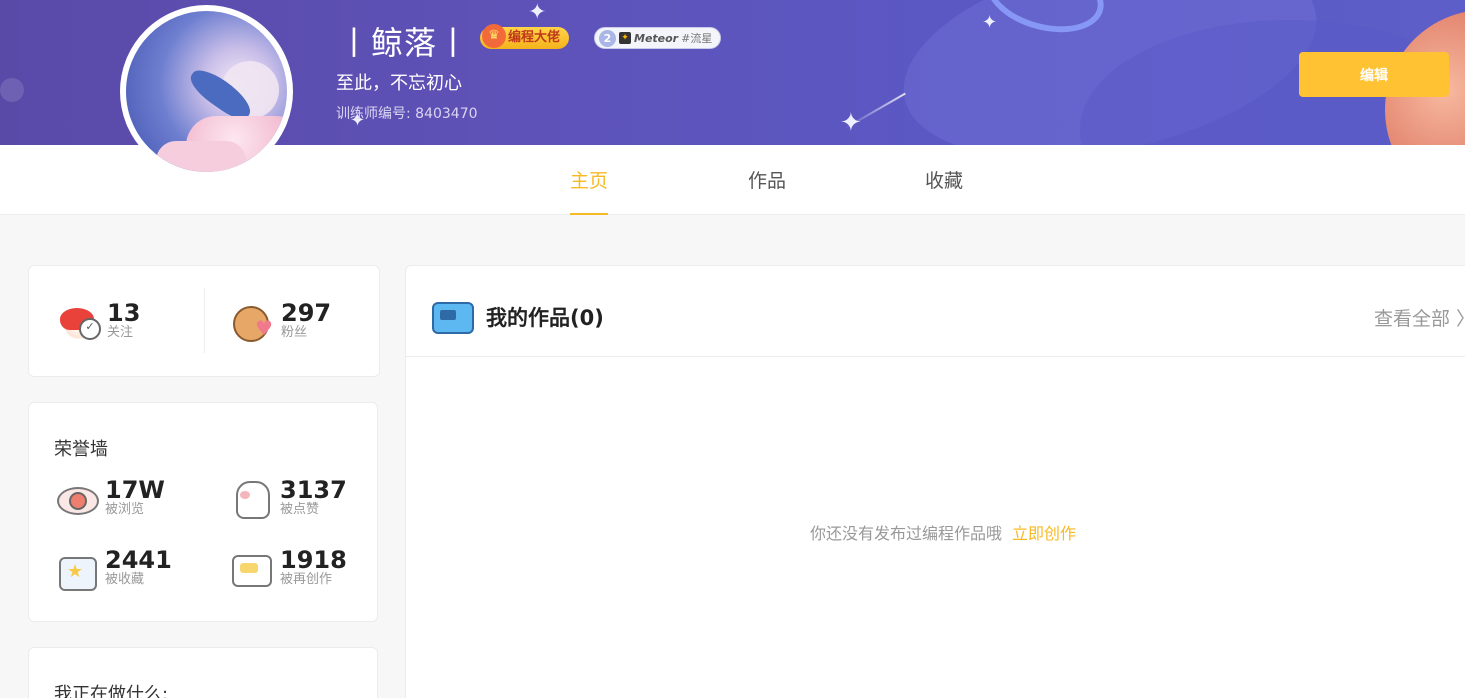 This screenshot has width=1465, height=698. What do you see at coordinates (453, 317) in the screenshot?
I see `works-icon` at bounding box center [453, 317].